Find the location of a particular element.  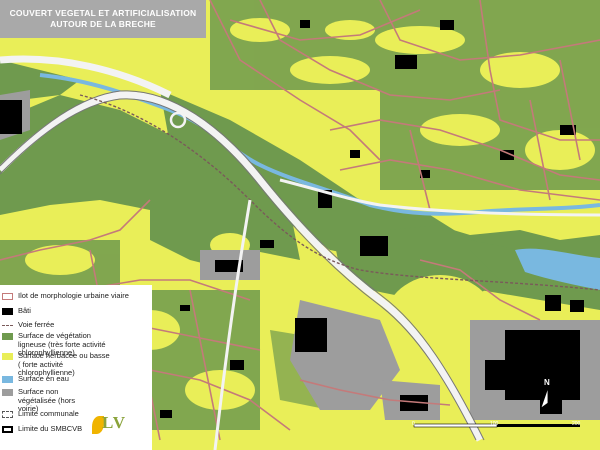

scale-bar: 0 100 200 is located at coordinates (497, 428).